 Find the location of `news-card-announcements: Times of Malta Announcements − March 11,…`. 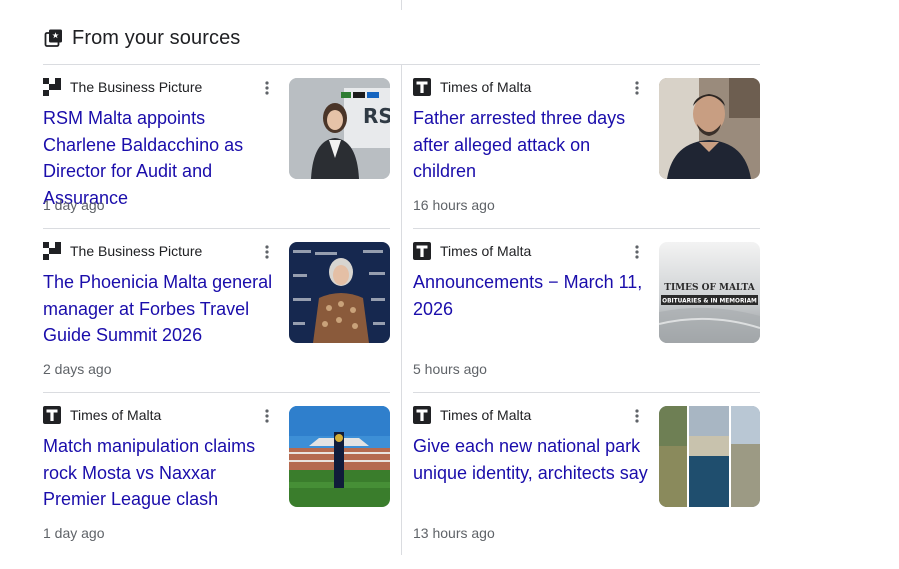

news-card-announcements: Times of Malta Announcements − March 11,… is located at coordinates (586, 311).